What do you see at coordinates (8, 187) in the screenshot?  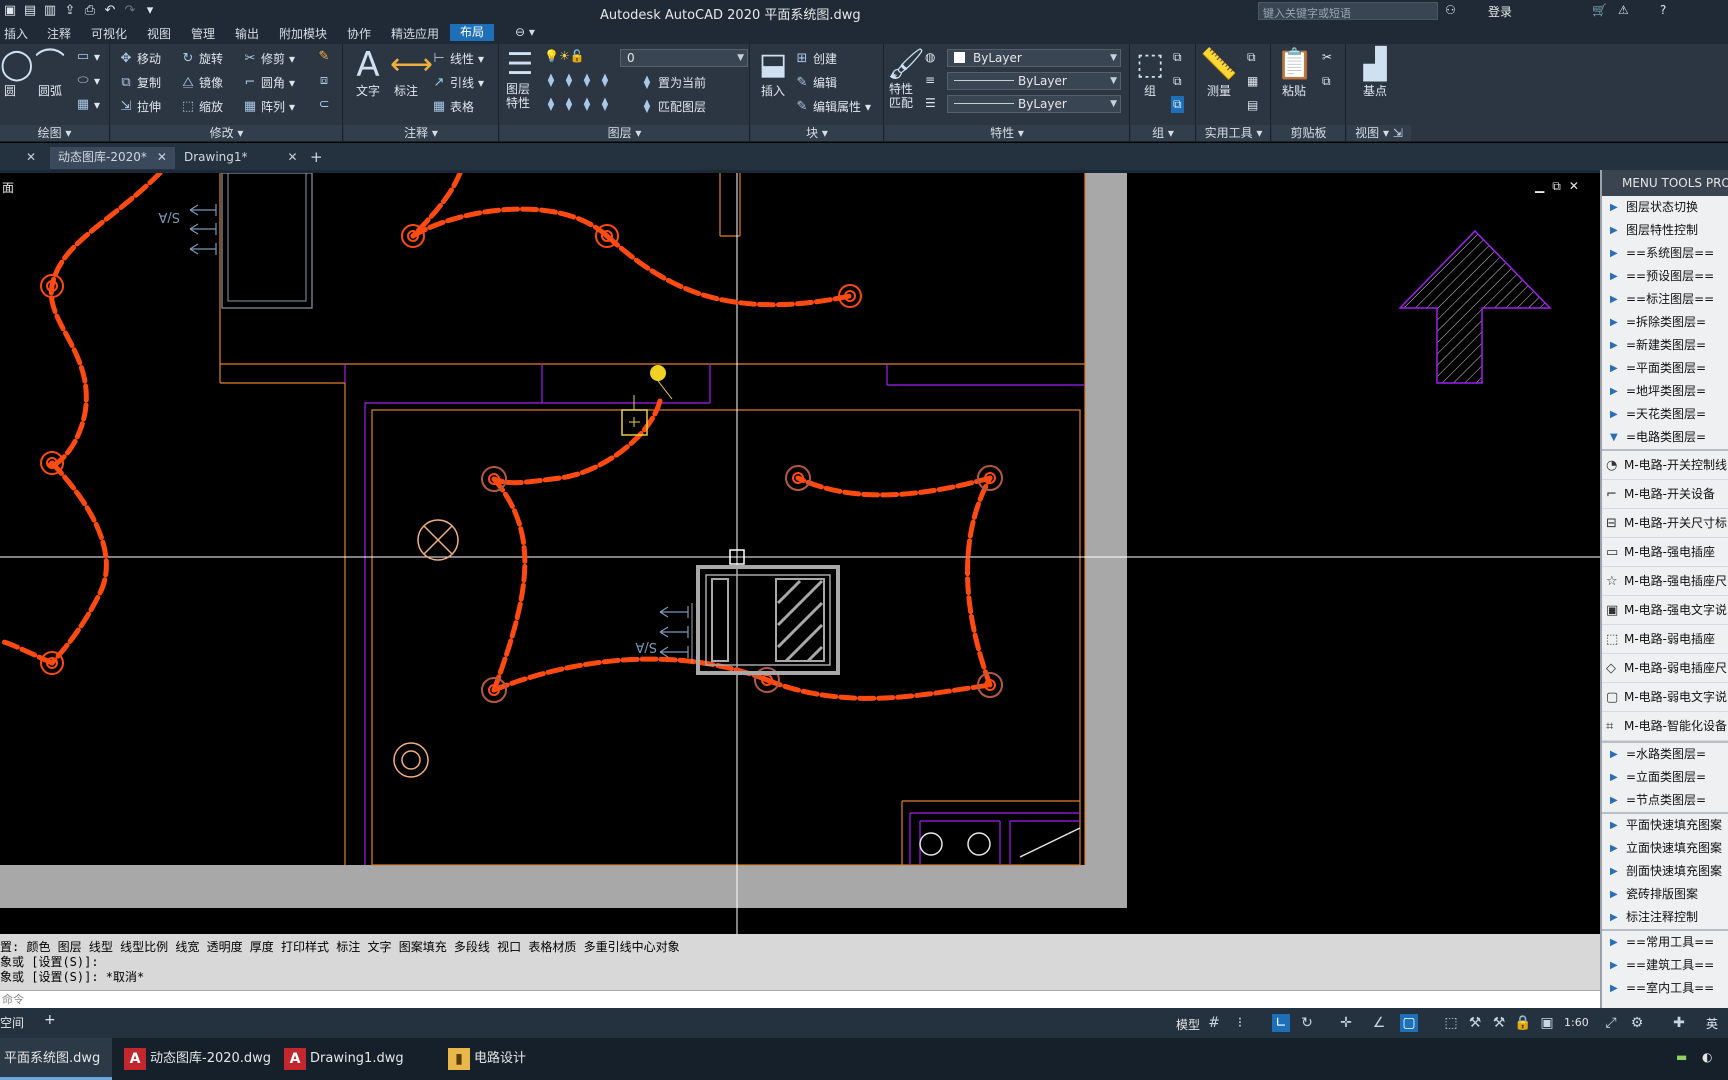 I see `viewport-label: 面` at bounding box center [8, 187].